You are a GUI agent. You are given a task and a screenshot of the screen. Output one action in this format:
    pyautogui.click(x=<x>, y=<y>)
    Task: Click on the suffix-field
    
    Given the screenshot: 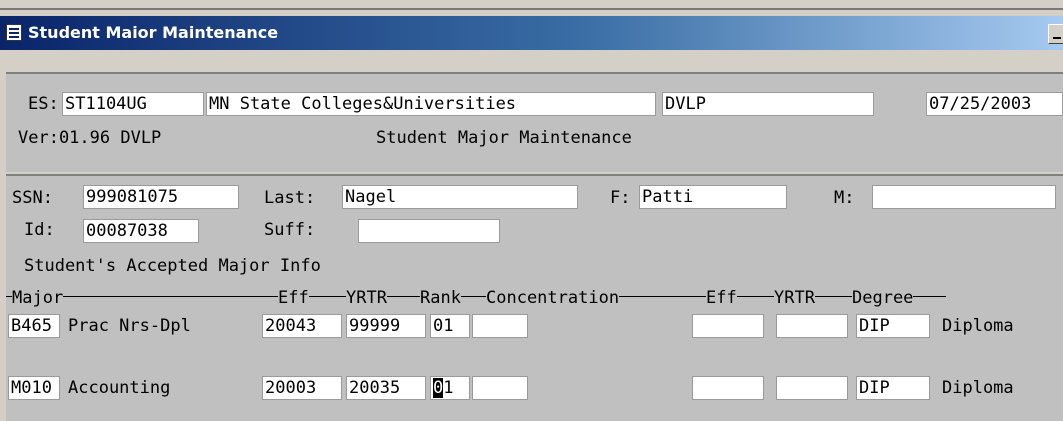 What is the action you would take?
    pyautogui.click(x=429, y=231)
    